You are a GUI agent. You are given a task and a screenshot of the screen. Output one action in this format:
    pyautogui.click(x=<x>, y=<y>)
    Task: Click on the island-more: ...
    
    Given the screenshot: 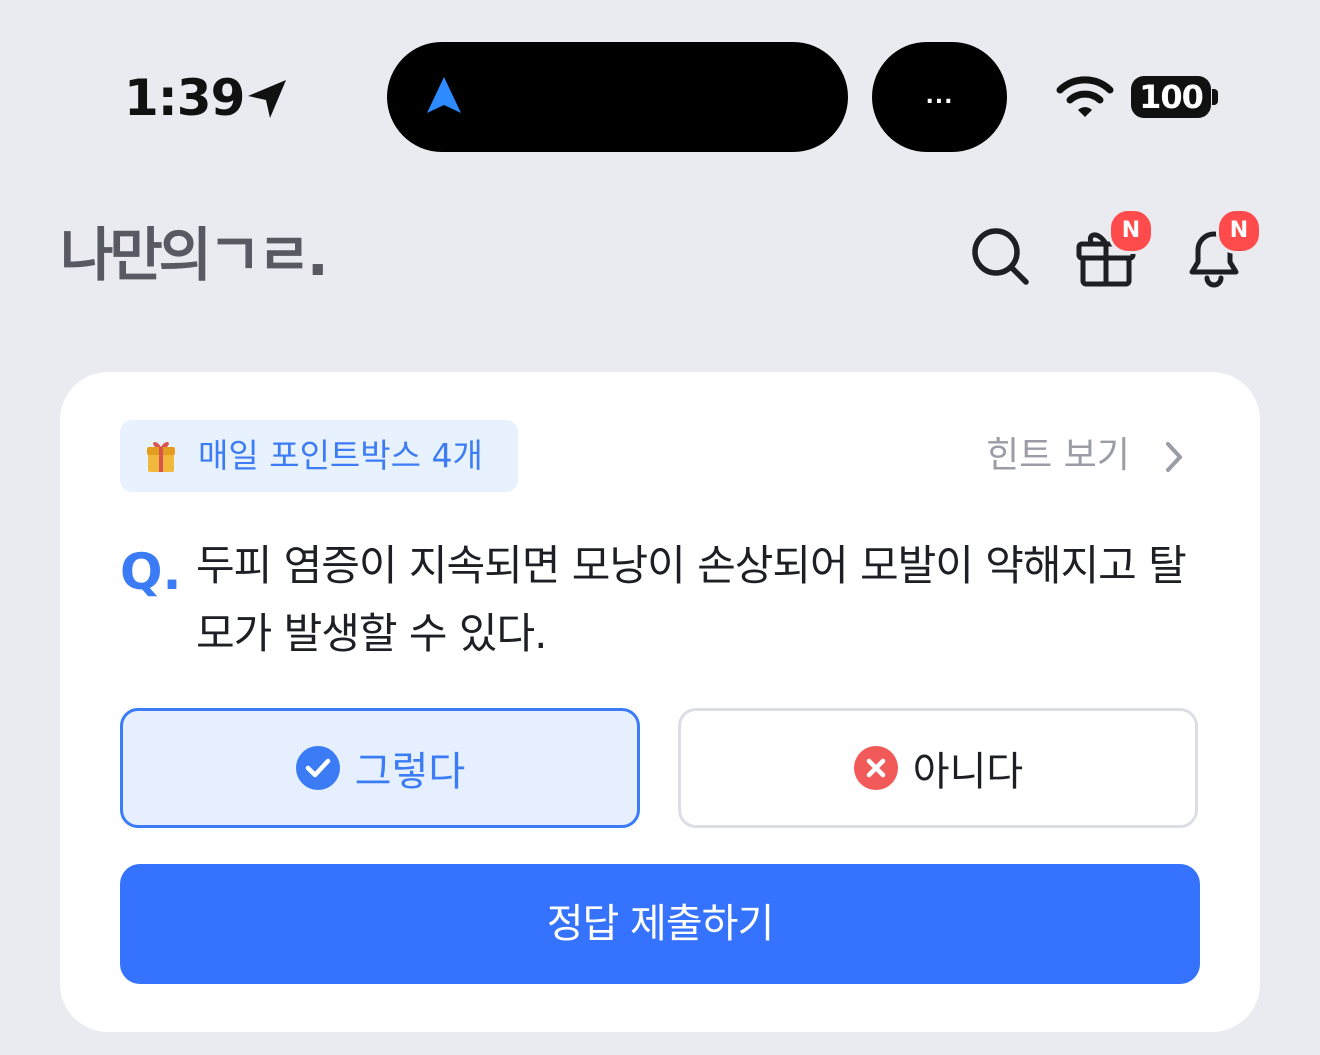 What is the action you would take?
    pyautogui.click(x=939, y=97)
    